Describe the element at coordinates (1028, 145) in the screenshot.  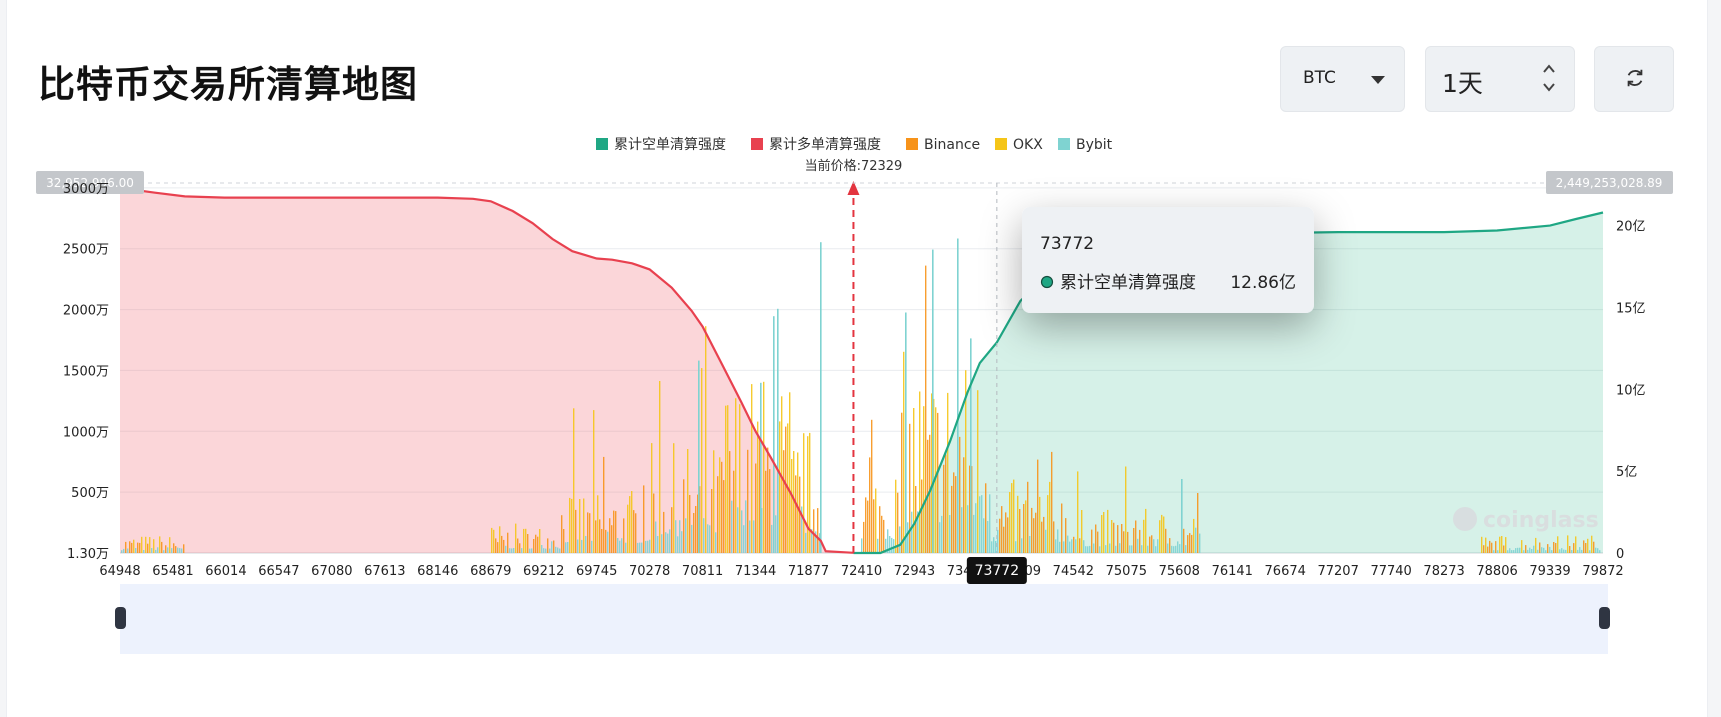
I see `legend-label: OKX` at that location.